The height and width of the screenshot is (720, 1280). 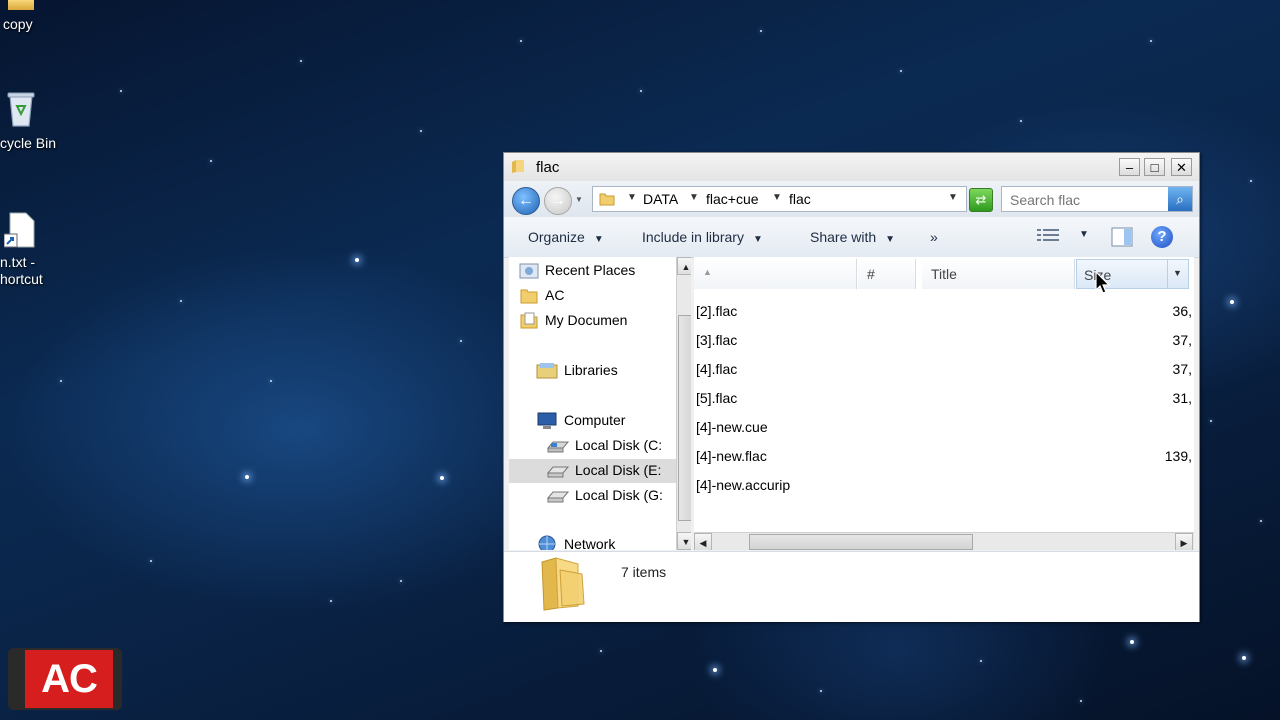 I want to click on column-header-name: ▲, so click(x=775, y=274).